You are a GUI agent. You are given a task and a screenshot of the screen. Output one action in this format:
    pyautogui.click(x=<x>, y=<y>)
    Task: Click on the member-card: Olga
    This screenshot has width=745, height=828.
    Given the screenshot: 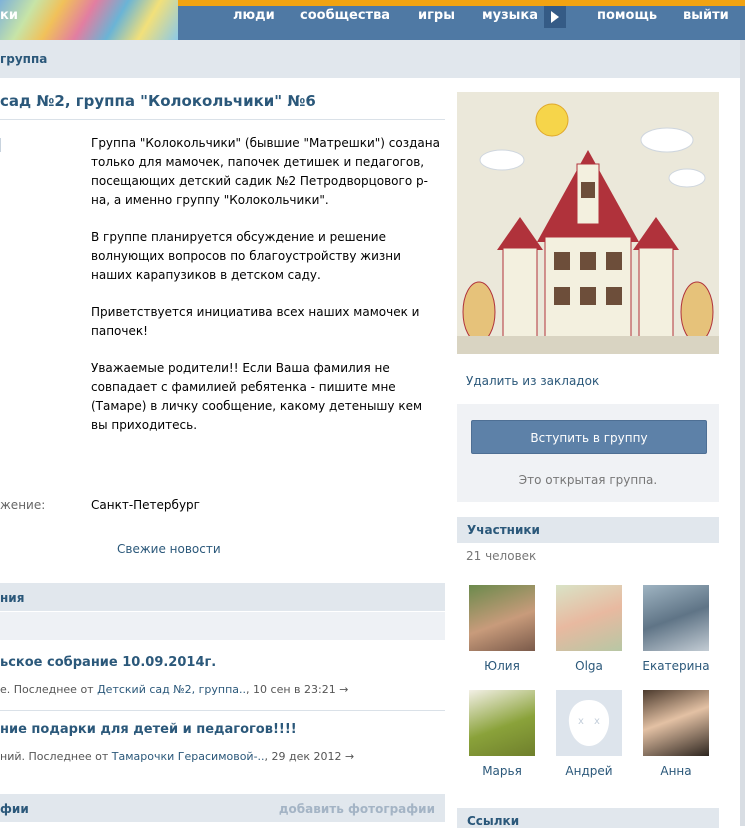 What is the action you would take?
    pyautogui.click(x=589, y=629)
    